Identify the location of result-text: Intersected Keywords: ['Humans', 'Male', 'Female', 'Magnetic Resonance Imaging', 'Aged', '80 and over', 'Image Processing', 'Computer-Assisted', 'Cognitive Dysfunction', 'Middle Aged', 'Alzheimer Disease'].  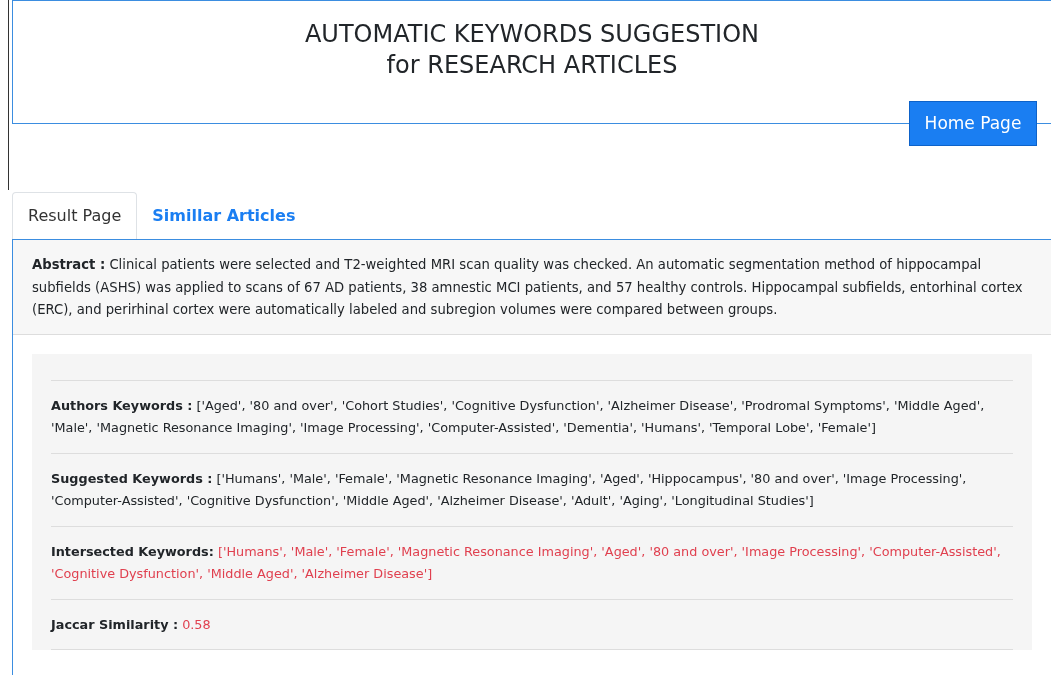
(526, 562).